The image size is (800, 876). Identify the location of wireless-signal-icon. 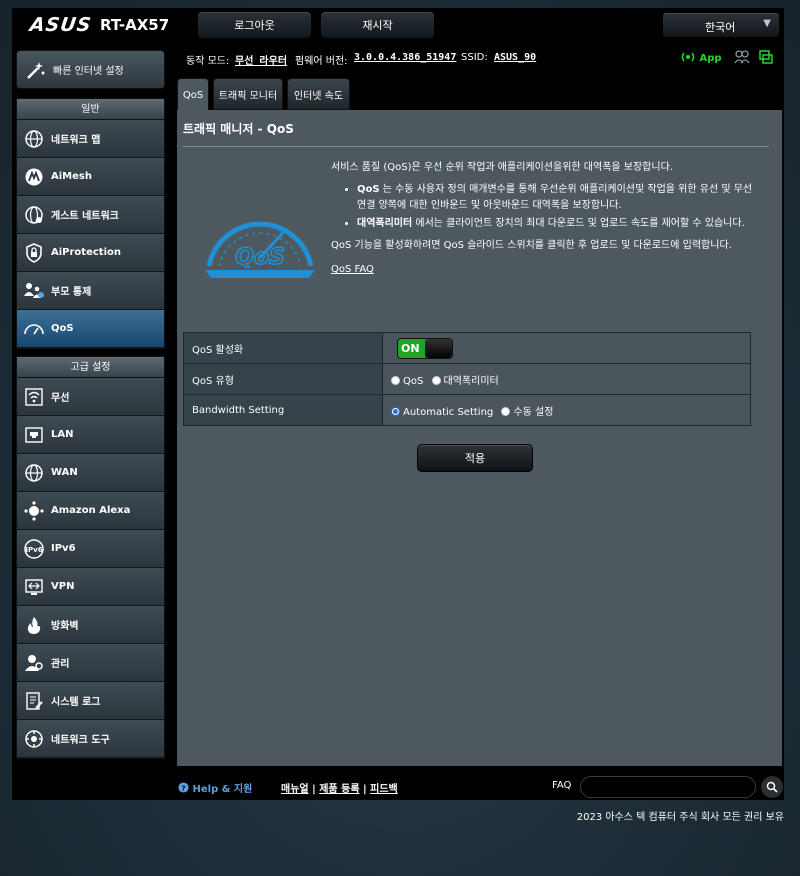
(688, 57).